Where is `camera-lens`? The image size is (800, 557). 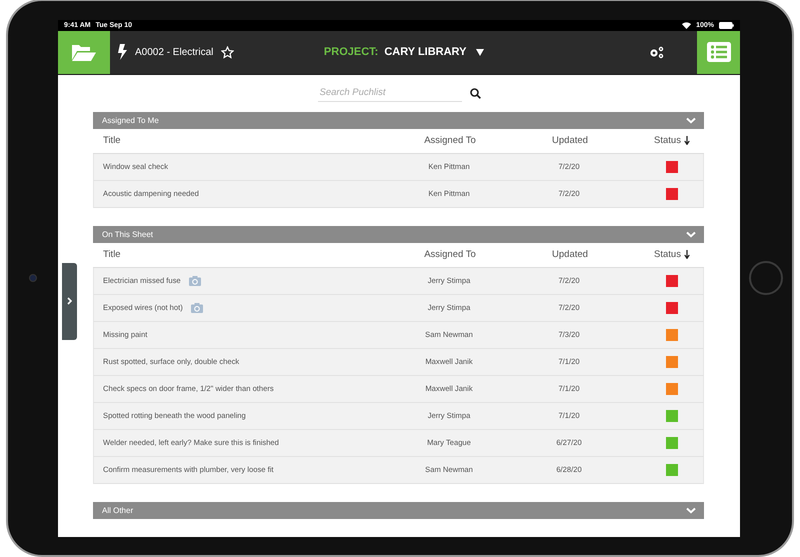
camera-lens is located at coordinates (33, 278).